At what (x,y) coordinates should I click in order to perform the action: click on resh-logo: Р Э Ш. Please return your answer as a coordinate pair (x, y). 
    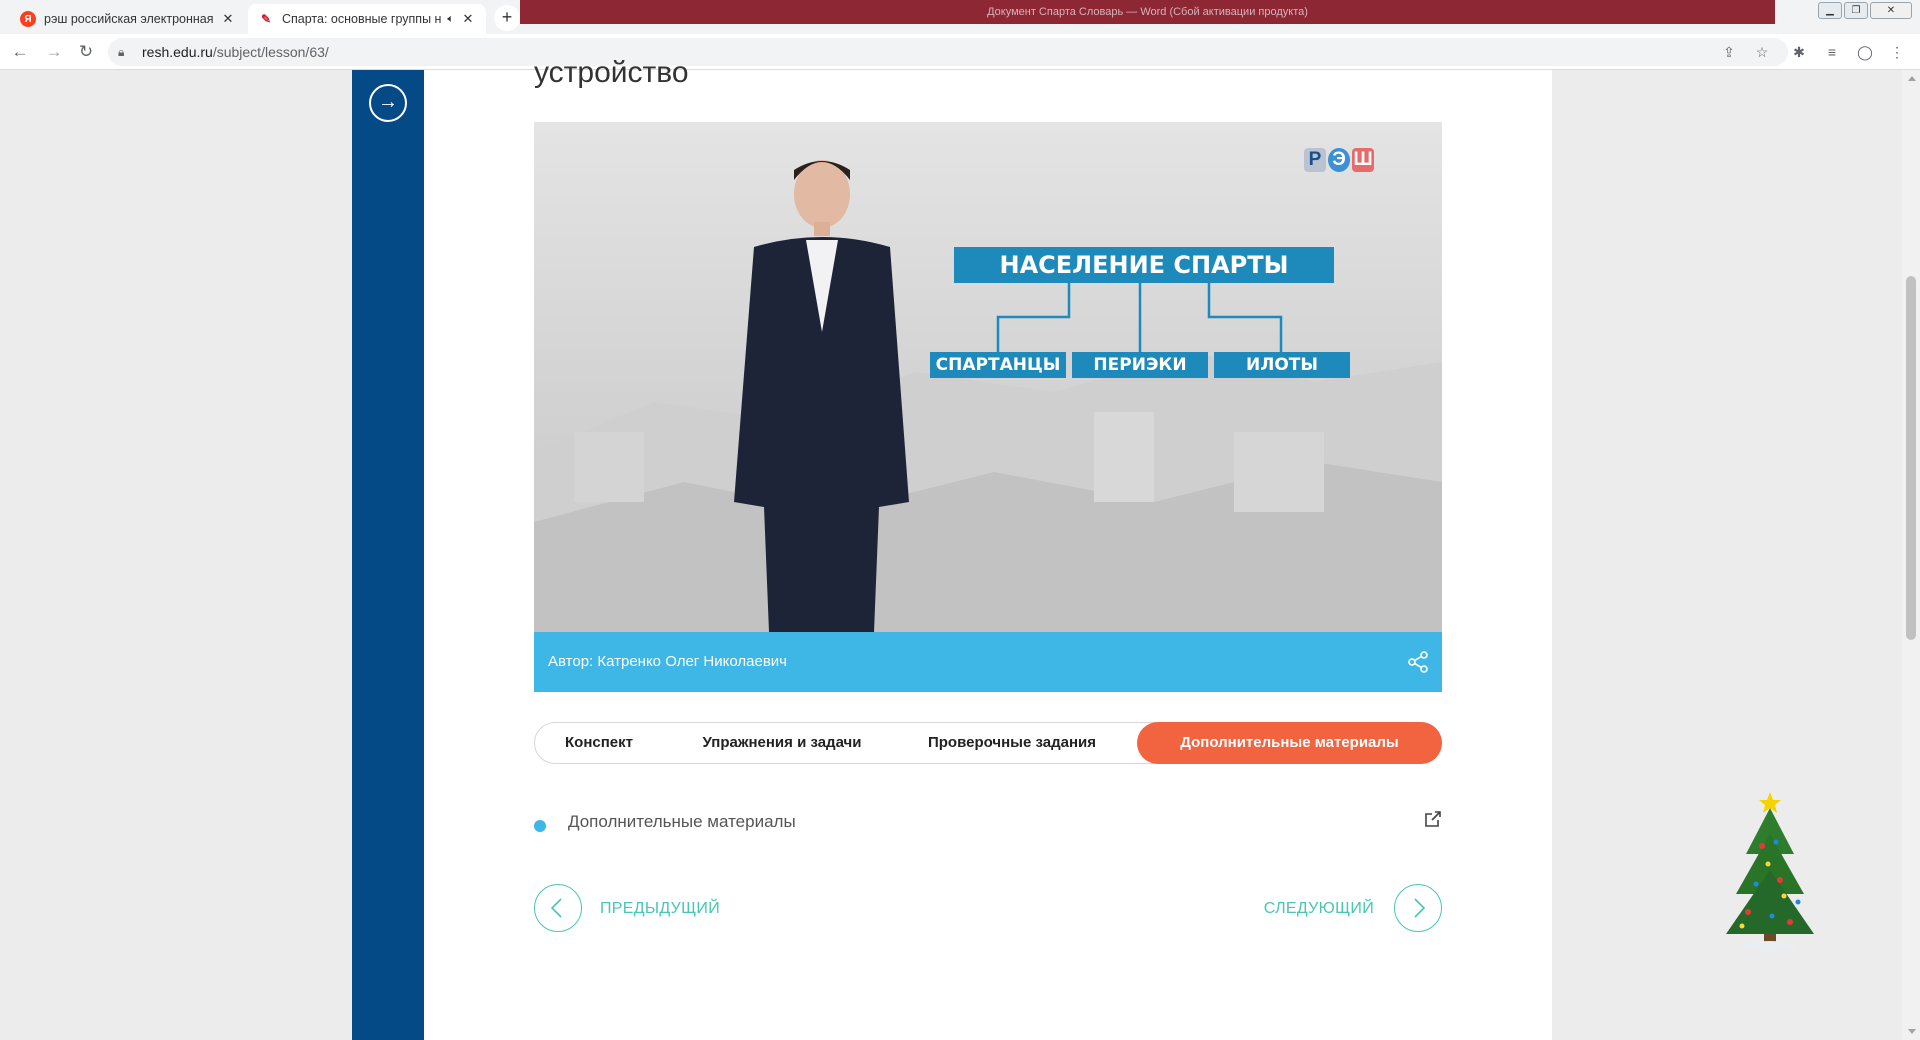
    Looking at the image, I should click on (1339, 160).